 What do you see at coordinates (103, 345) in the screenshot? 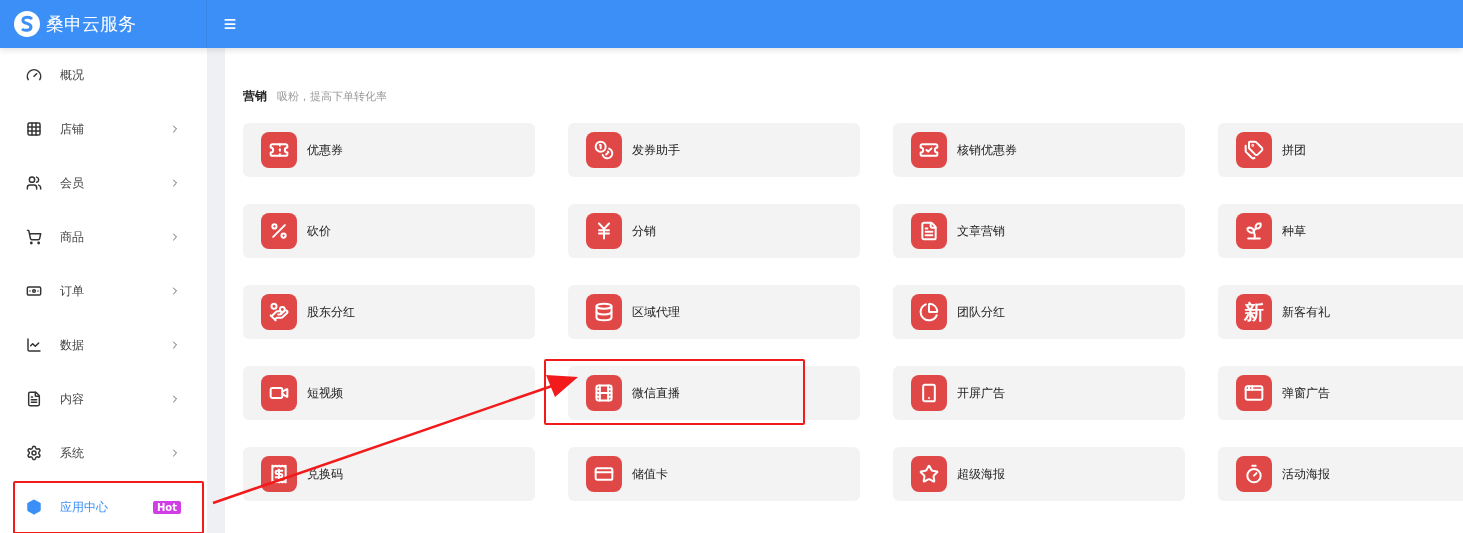
I see `nav-item: 数据` at bounding box center [103, 345].